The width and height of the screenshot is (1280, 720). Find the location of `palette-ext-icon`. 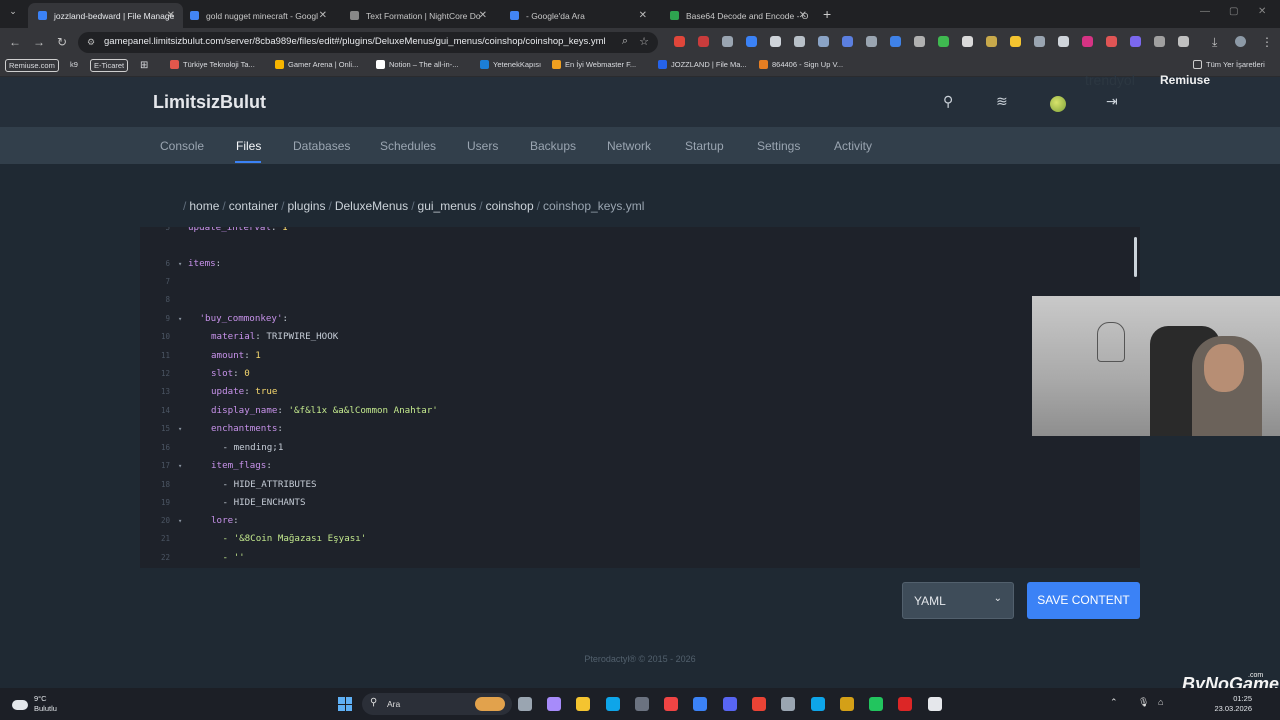

palette-ext-icon is located at coordinates (1135, 41).